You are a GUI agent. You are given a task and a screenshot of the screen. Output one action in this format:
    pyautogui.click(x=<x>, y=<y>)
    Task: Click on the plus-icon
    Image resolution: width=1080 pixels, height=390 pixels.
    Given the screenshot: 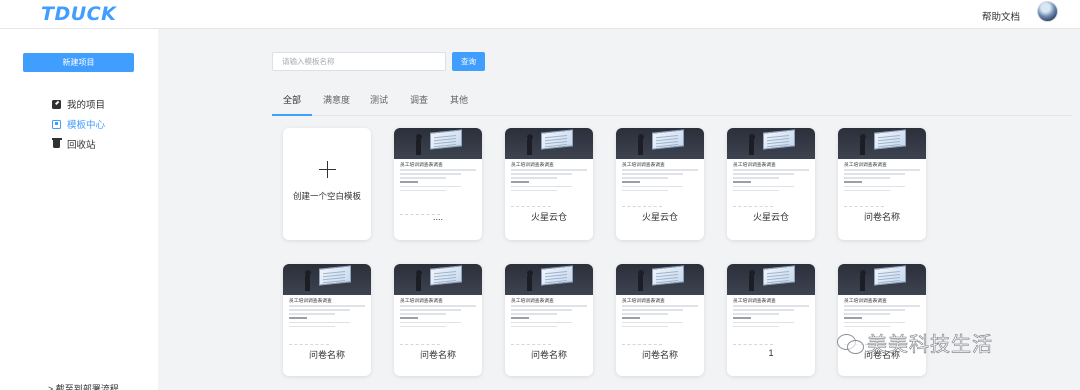 What is the action you would take?
    pyautogui.click(x=327, y=169)
    